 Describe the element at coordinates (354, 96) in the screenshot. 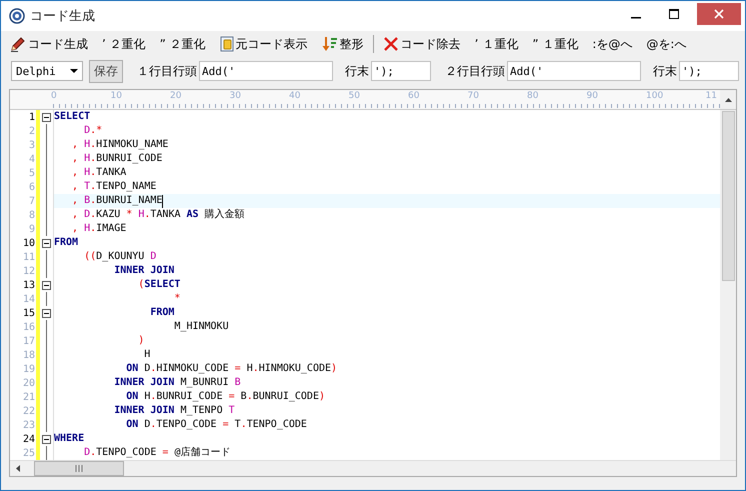

I see `ruler-number: 50` at that location.